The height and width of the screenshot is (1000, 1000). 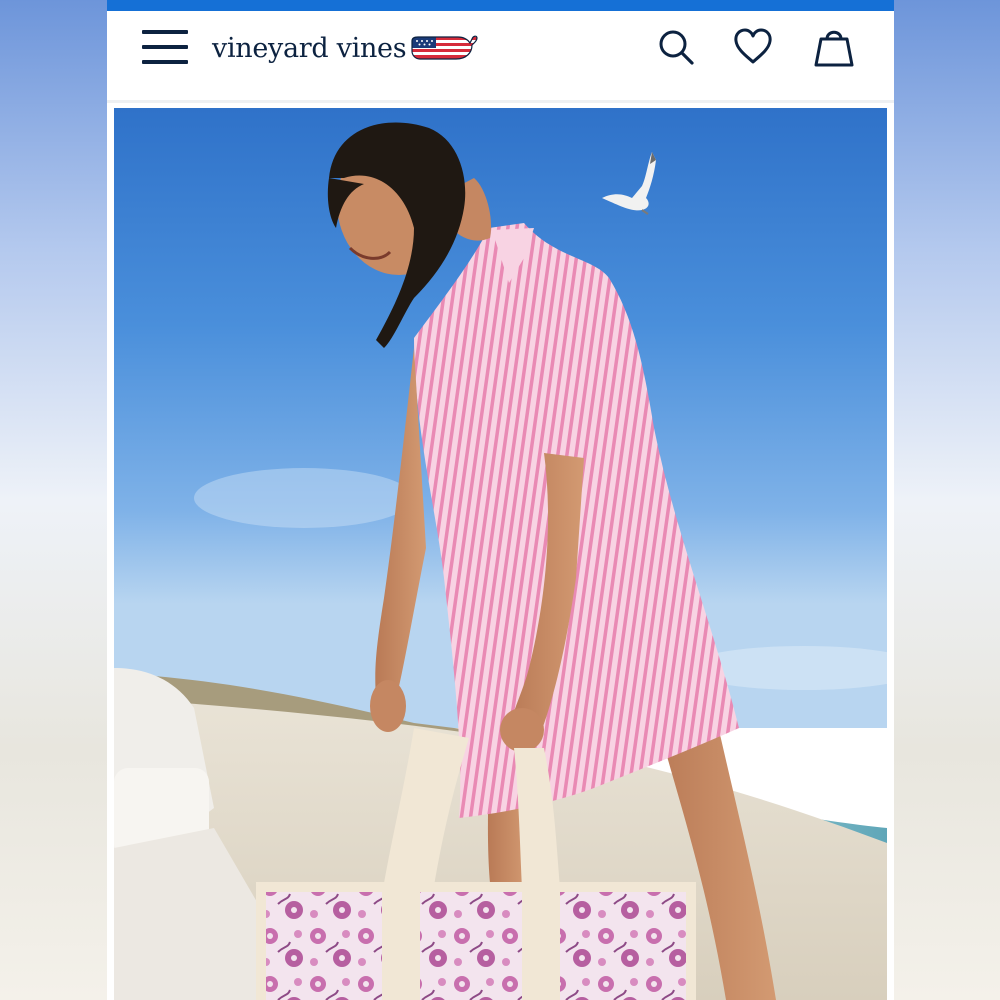 What do you see at coordinates (946, 500) in the screenshot?
I see `right-blurred-background` at bounding box center [946, 500].